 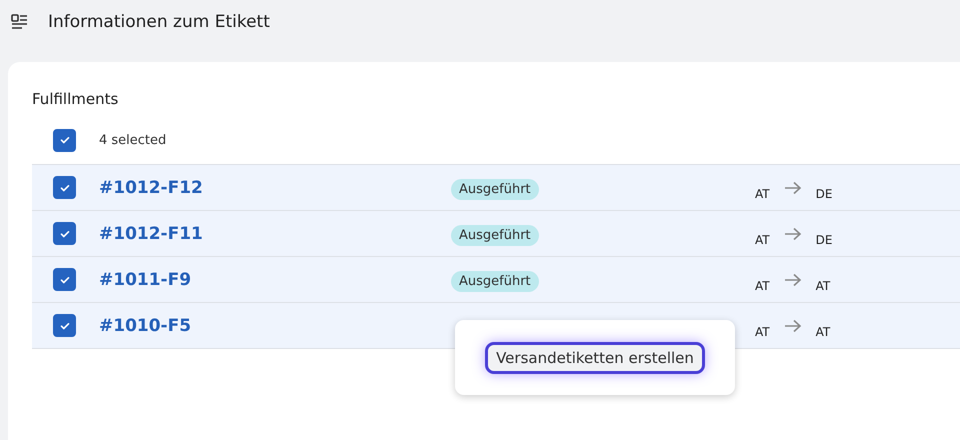 I want to click on checkmark-icon, so click(x=64, y=140).